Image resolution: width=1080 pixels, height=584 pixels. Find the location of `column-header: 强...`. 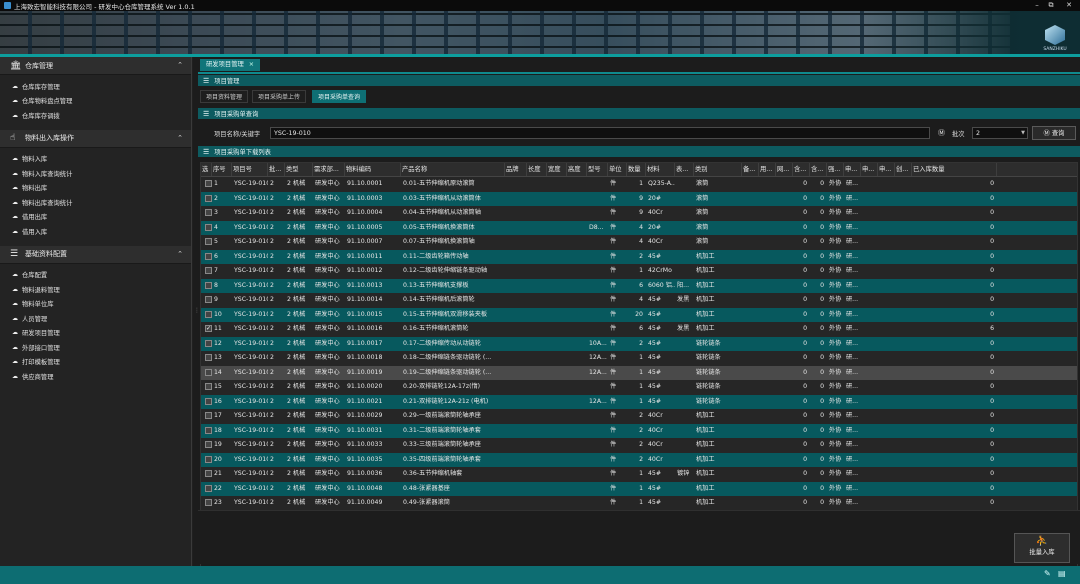

column-header: 强... is located at coordinates (835, 169).